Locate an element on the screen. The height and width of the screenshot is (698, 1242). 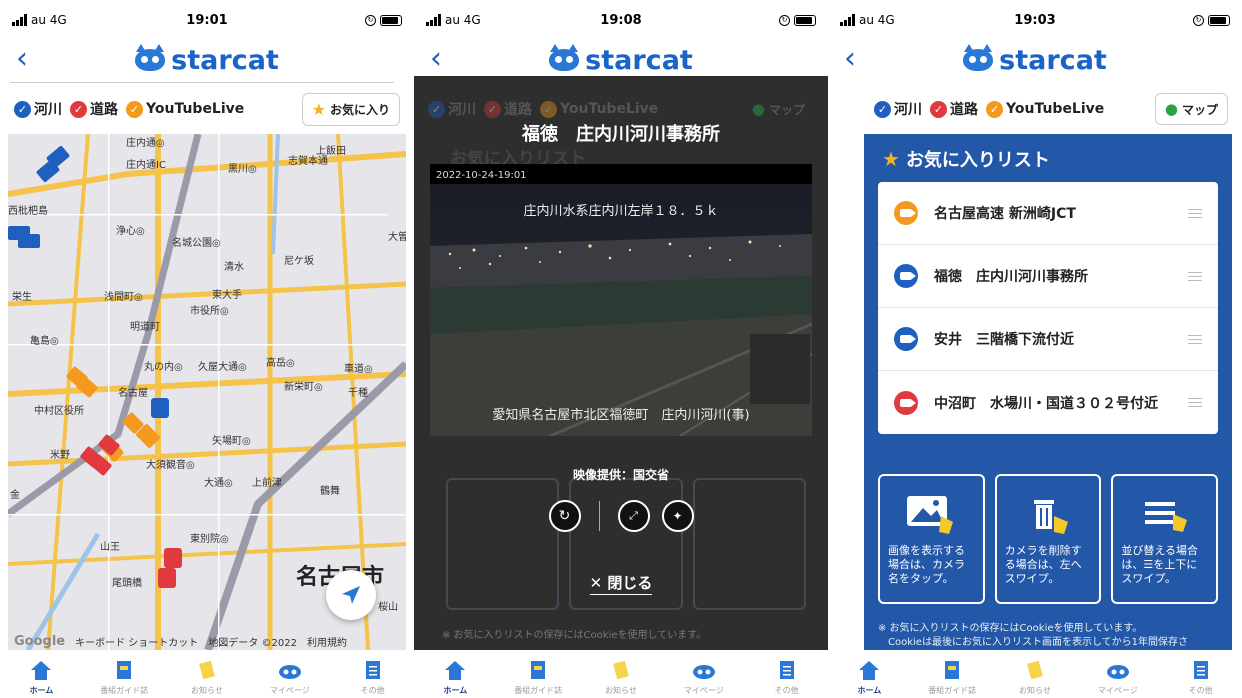
image-provider: 映像提供：国交省 is located at coordinates (620, 475).